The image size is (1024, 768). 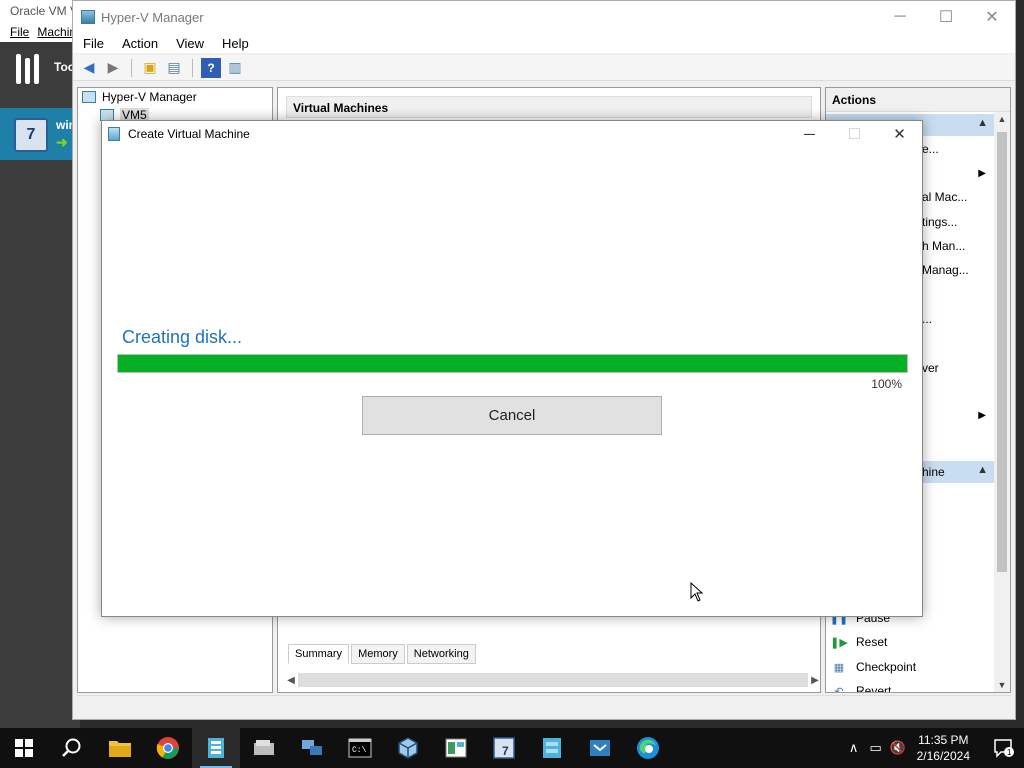 What do you see at coordinates (319, 654) in the screenshot?
I see `tab-summary: Summary` at bounding box center [319, 654].